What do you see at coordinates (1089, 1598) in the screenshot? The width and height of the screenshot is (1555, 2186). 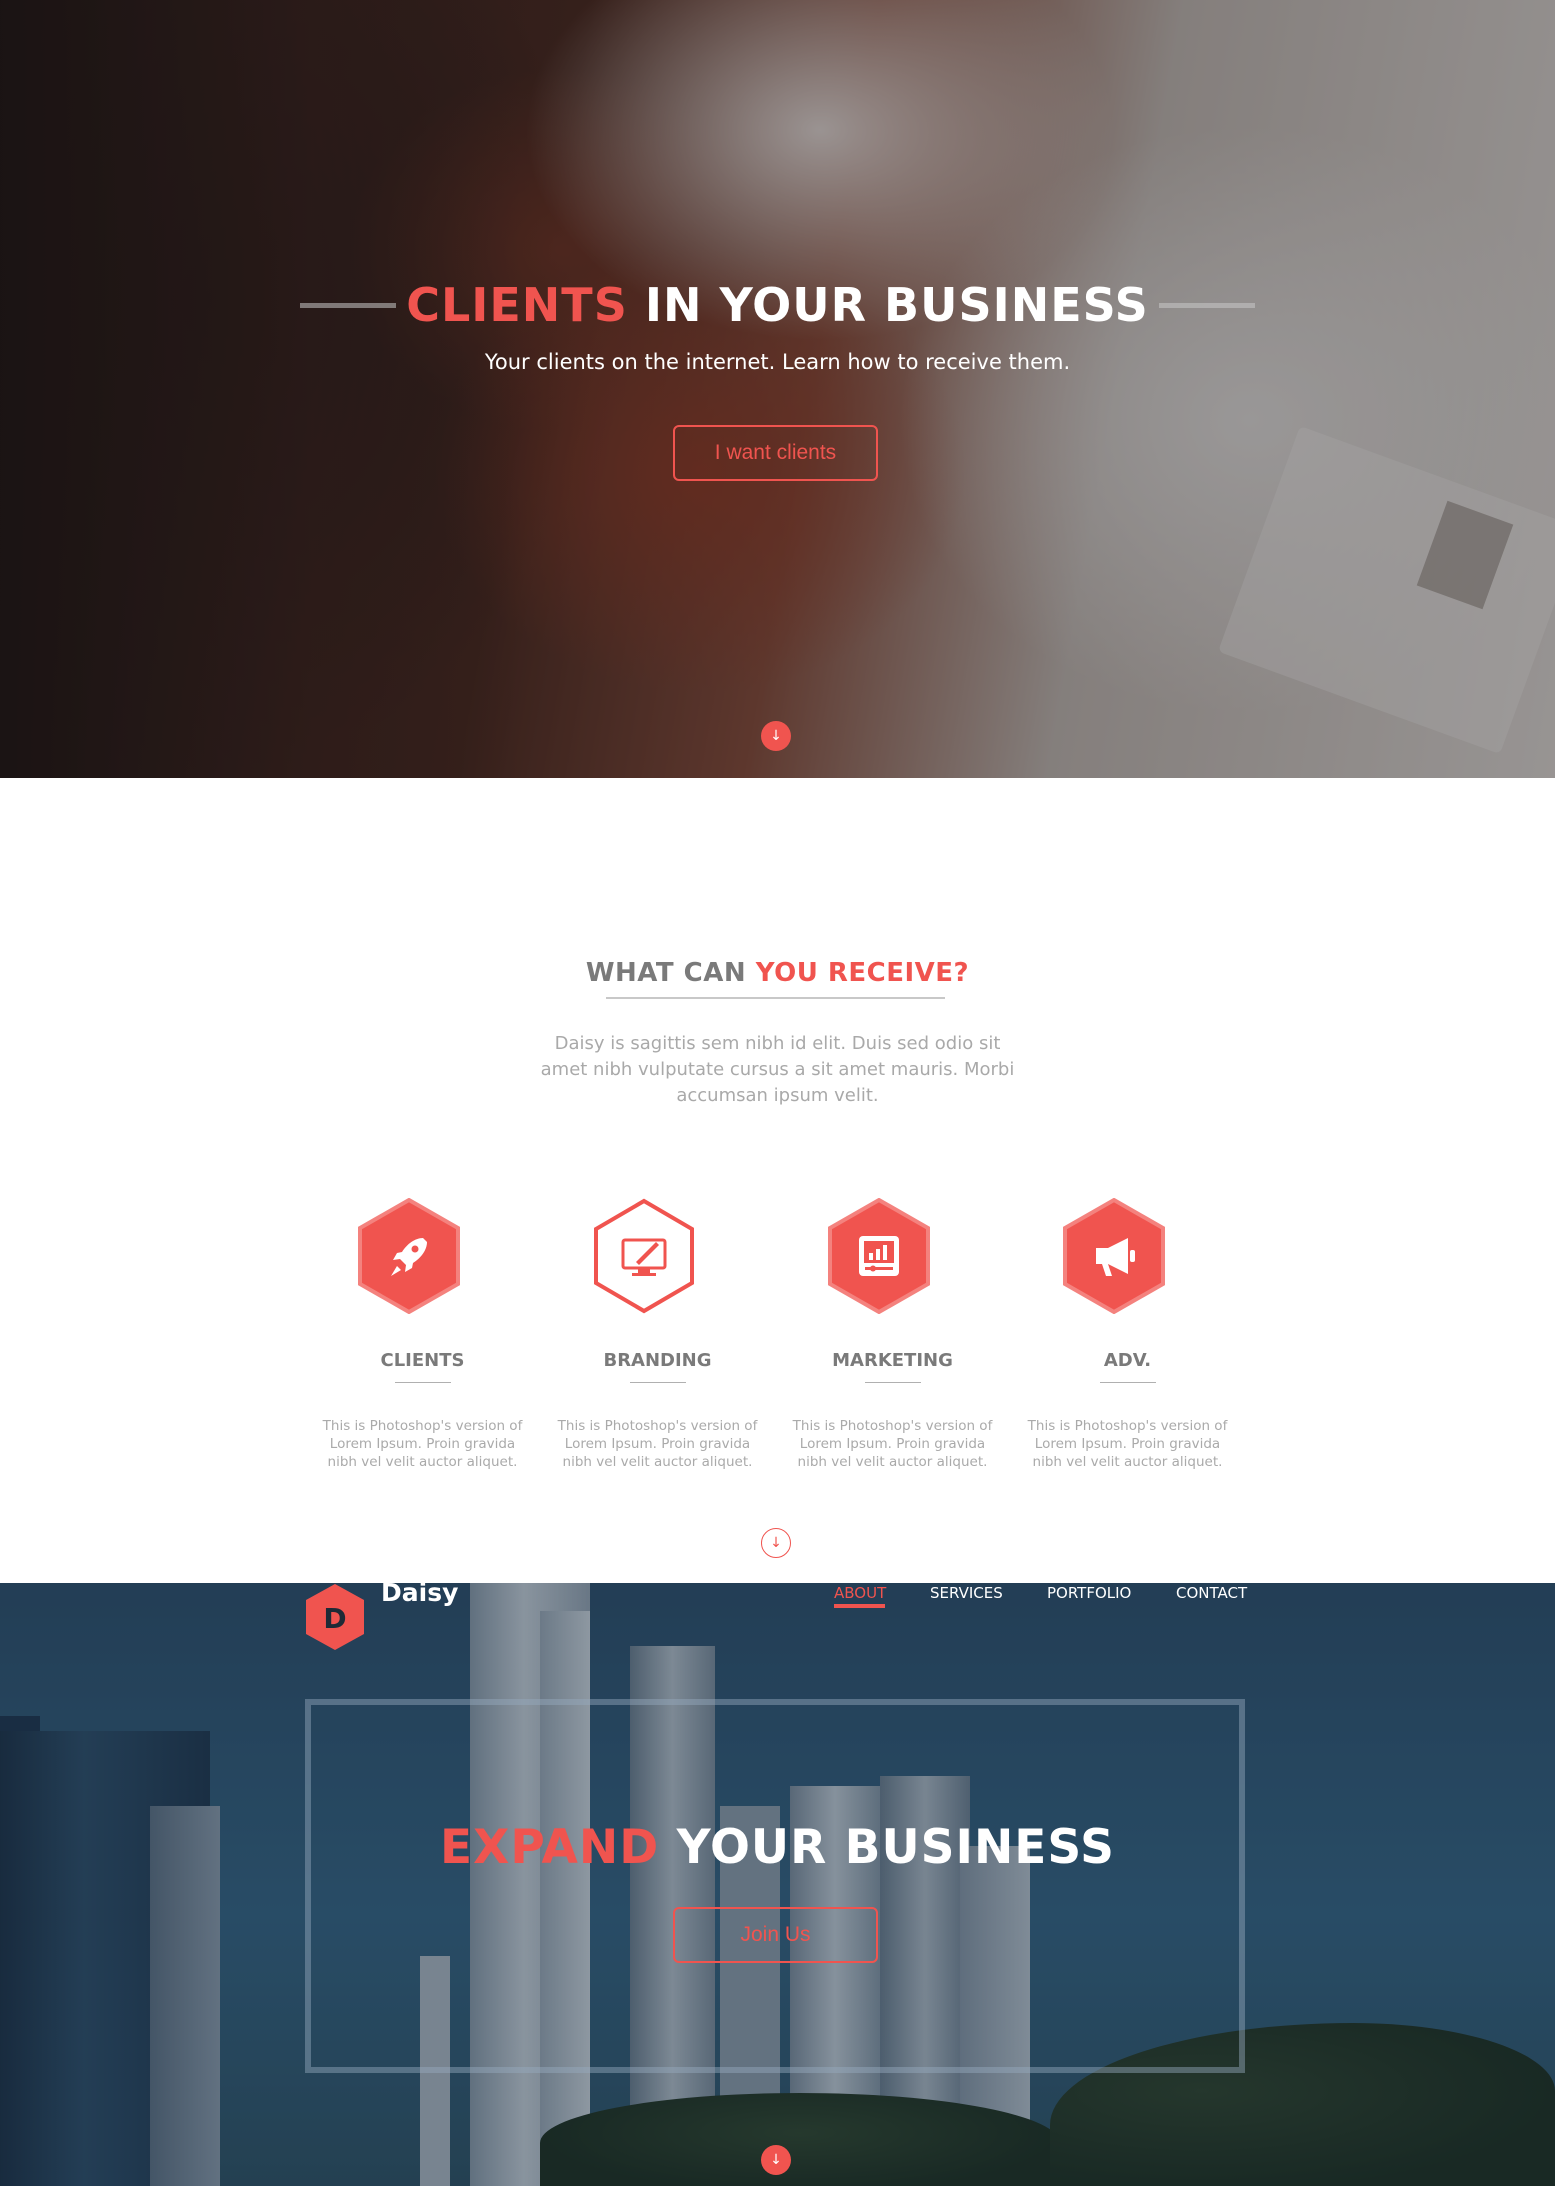 I see `nav-portfolio: PORTFOLIO` at bounding box center [1089, 1598].